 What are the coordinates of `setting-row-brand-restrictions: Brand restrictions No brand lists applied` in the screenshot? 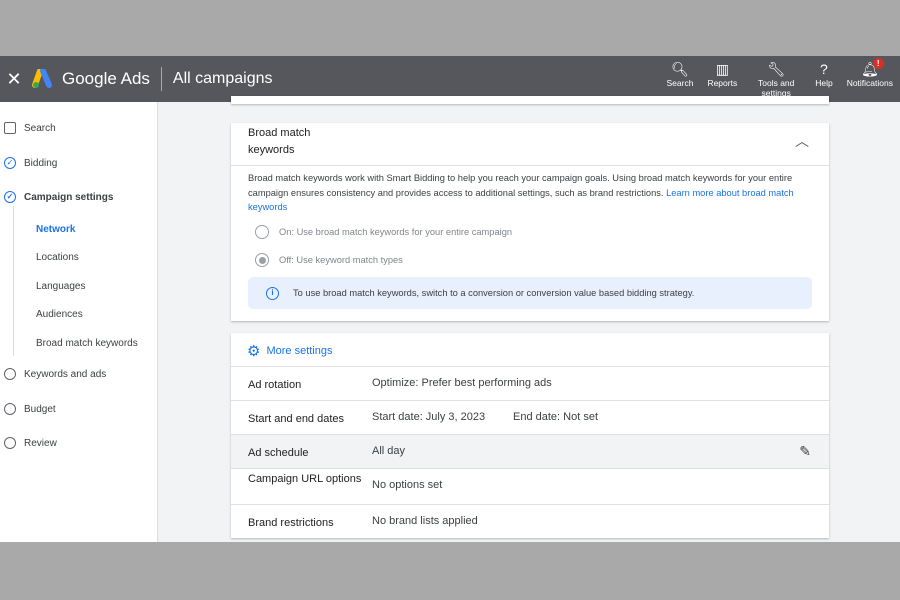 It's located at (530, 521).